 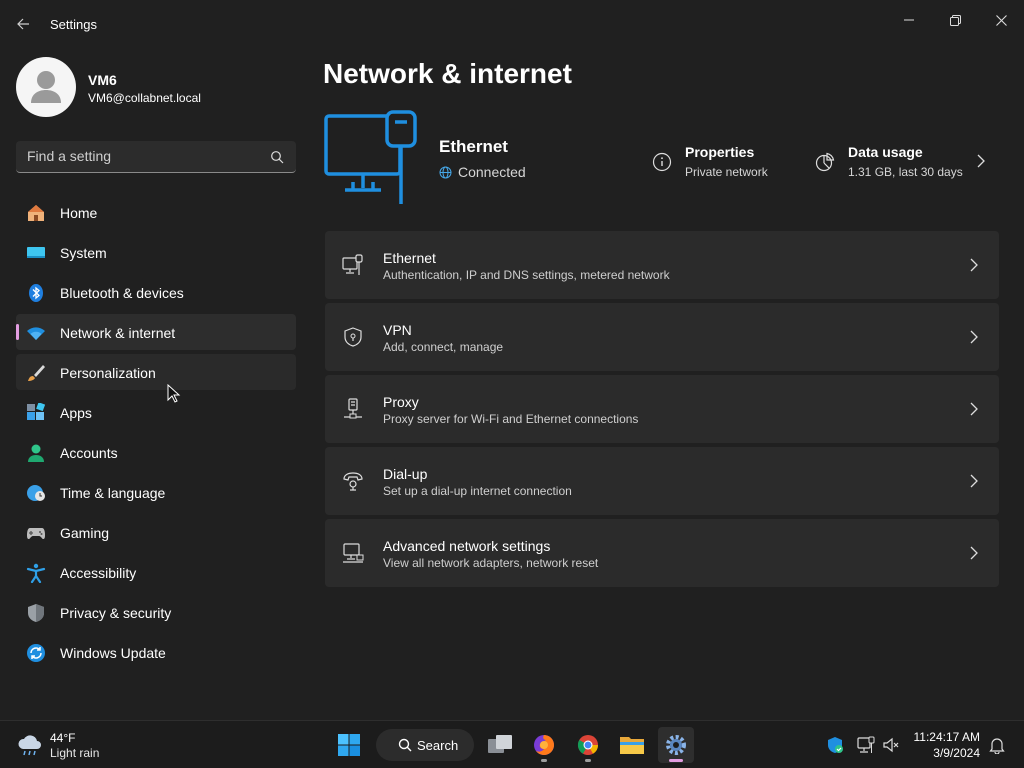 What do you see at coordinates (75, 753) in the screenshot?
I see `weather-description: Light rain` at bounding box center [75, 753].